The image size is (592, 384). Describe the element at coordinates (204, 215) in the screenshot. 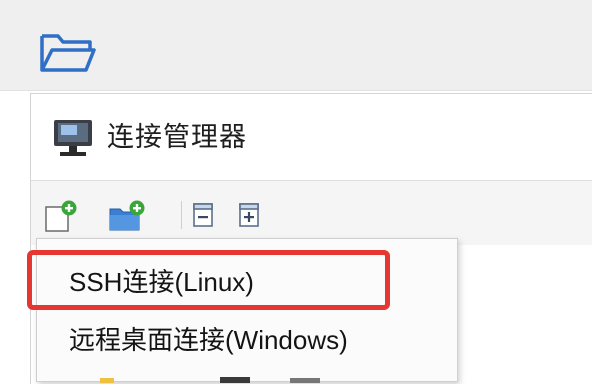

I see `collapse-all-icon` at that location.